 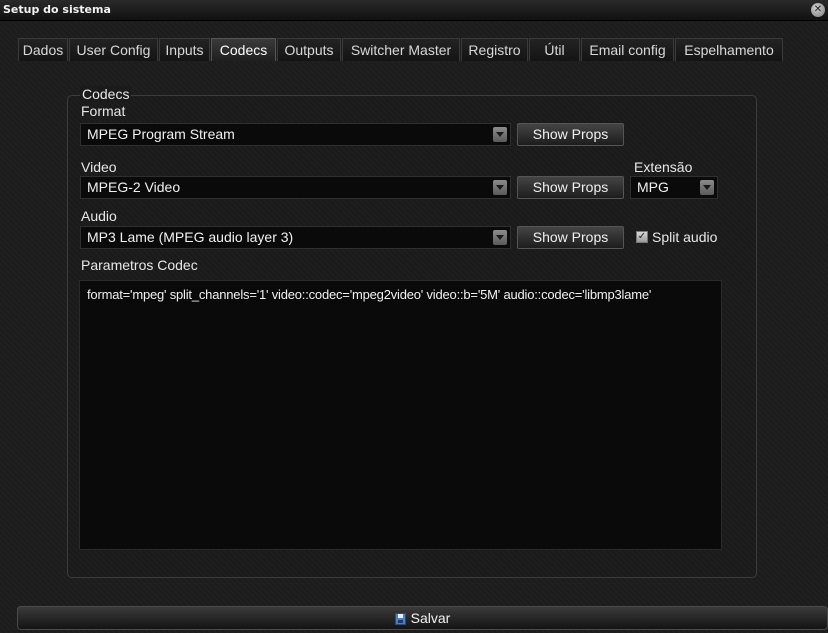 I want to click on parametros-label: Parametros Codec, so click(x=139, y=265).